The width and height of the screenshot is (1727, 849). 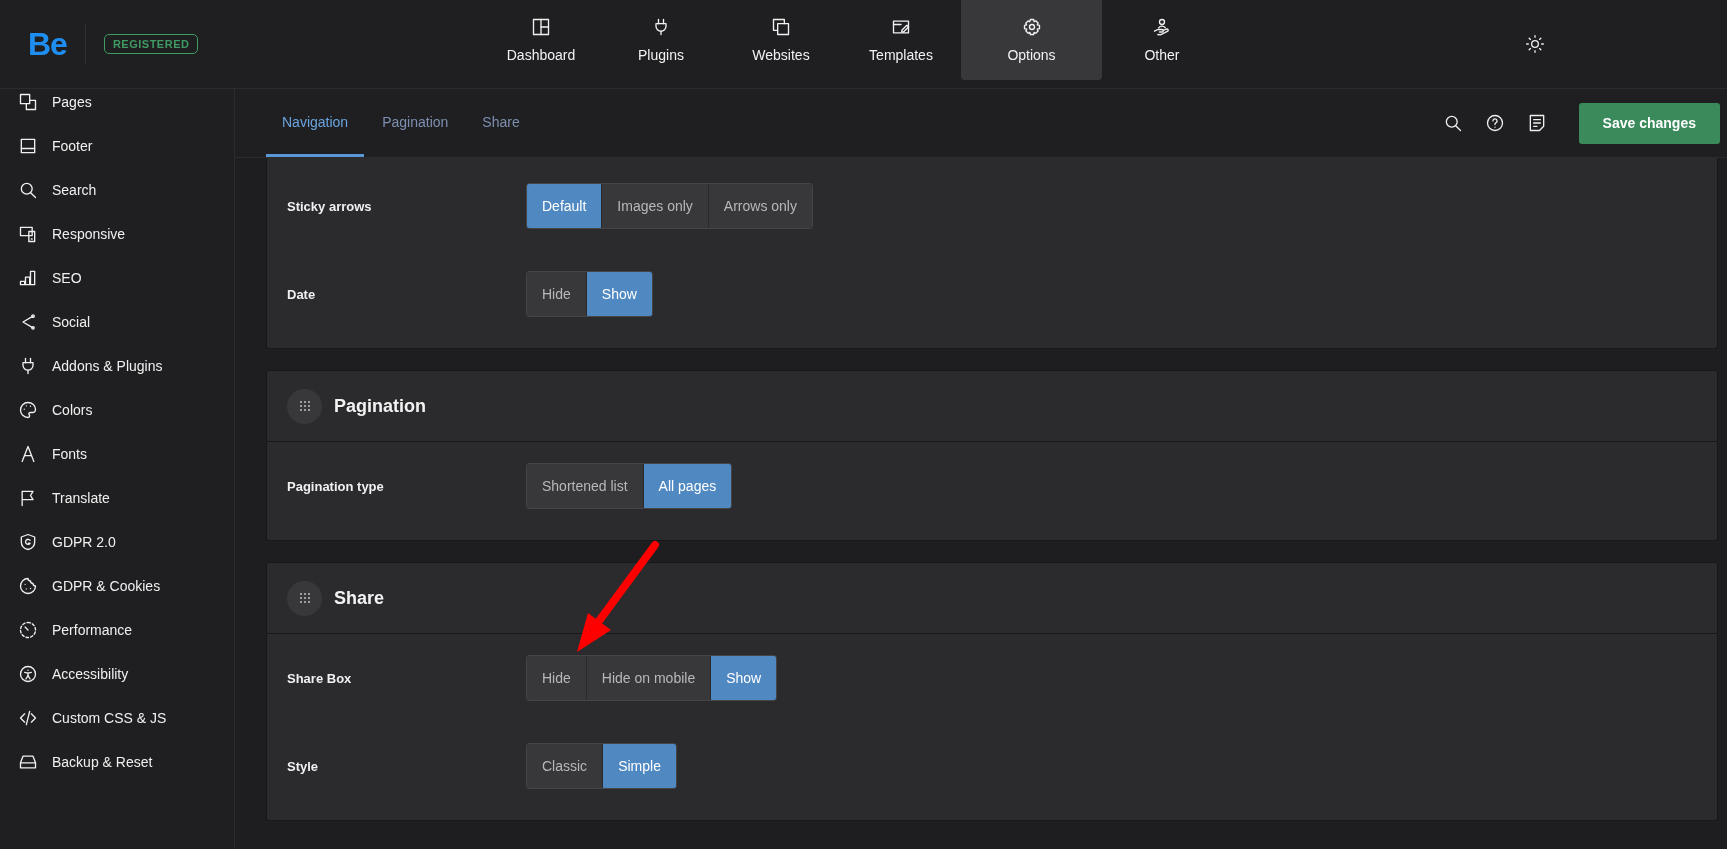 What do you see at coordinates (1162, 27) in the screenshot?
I see `person-hand-icon` at bounding box center [1162, 27].